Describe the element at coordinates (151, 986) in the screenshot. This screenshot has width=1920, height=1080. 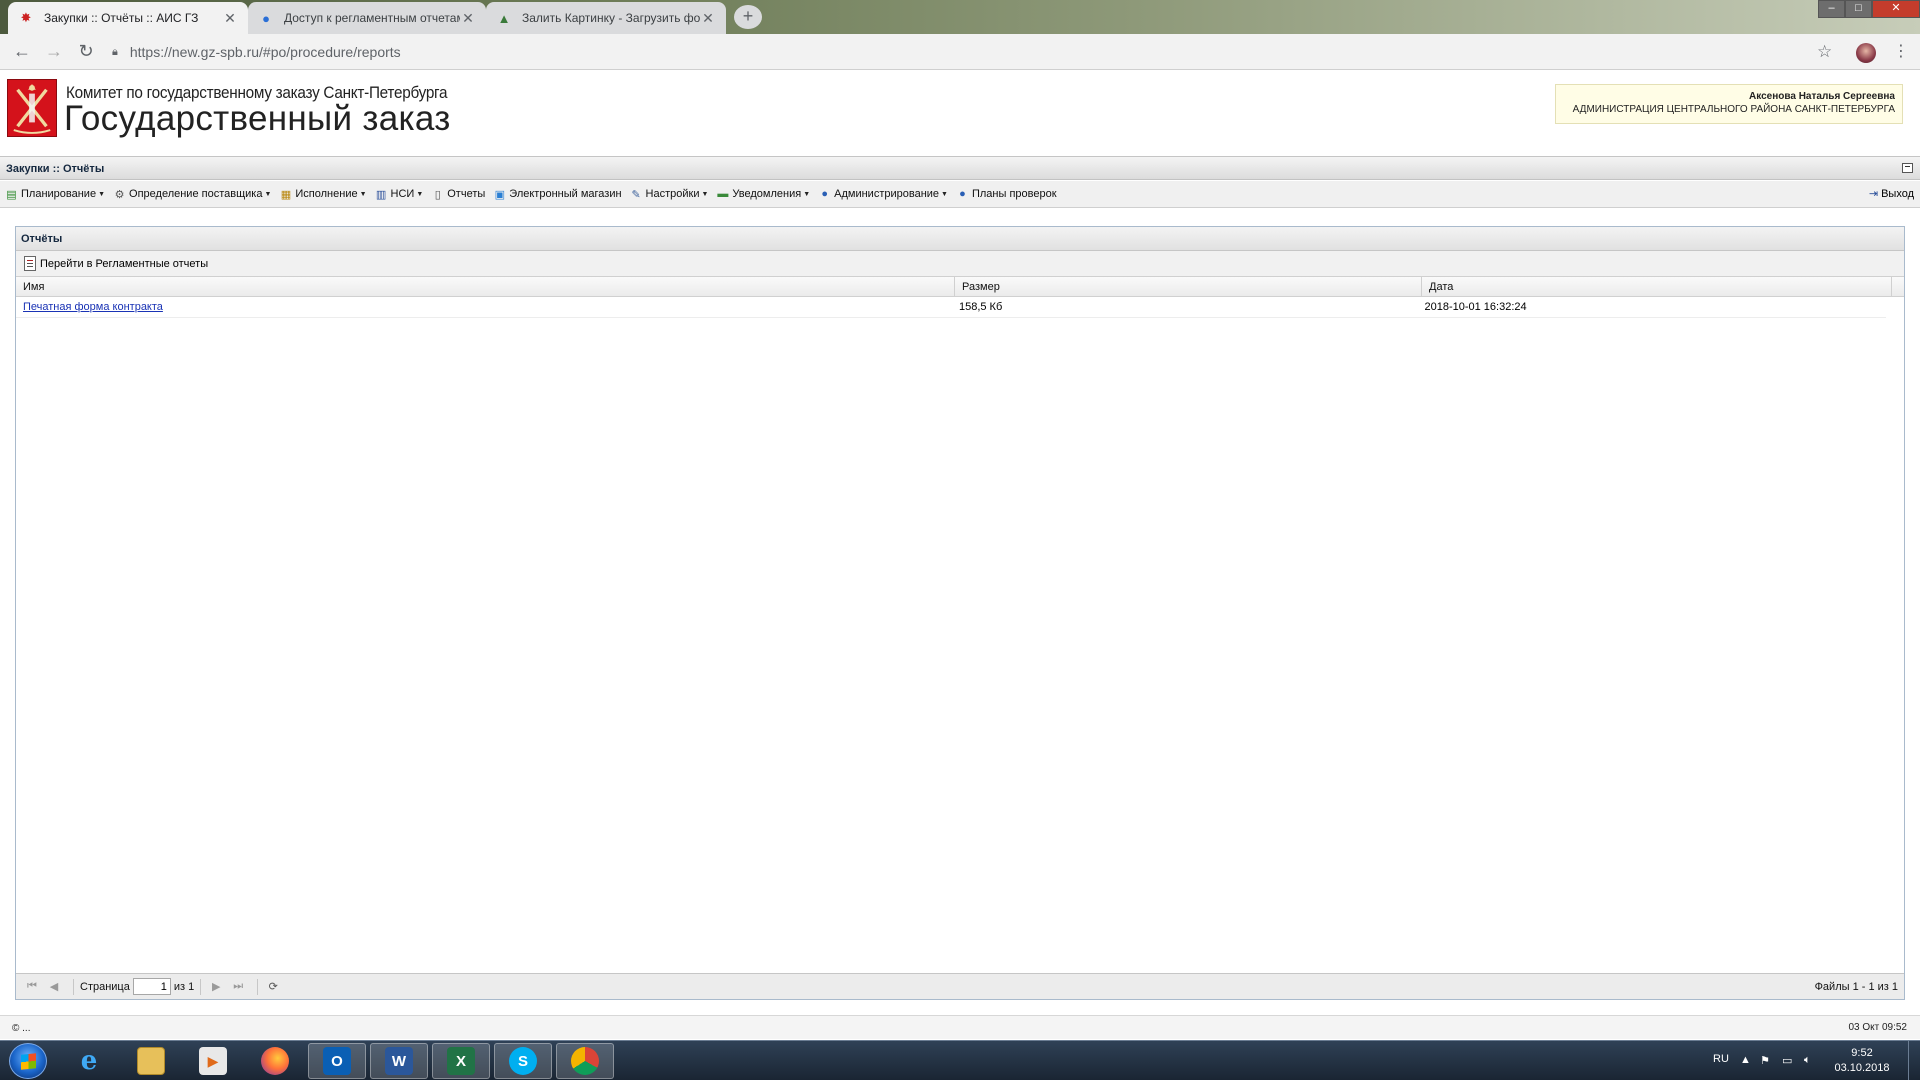
I see `page-number-input` at that location.